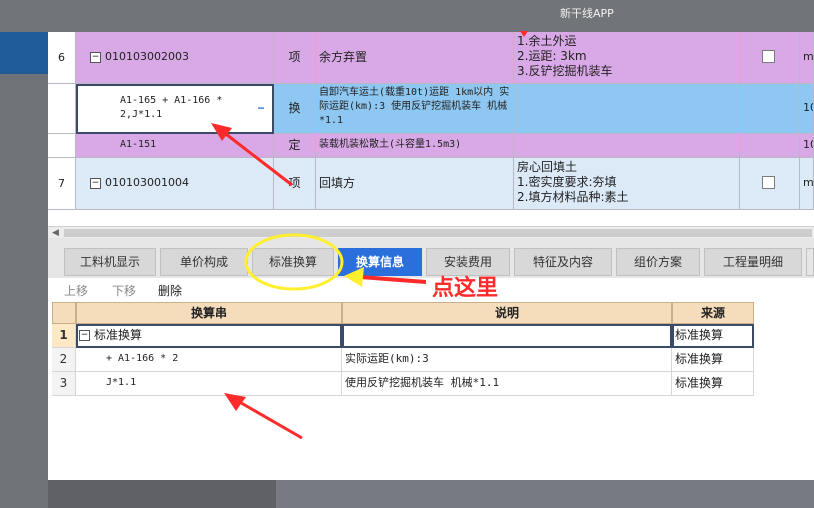 Image resolution: width=814 pixels, height=508 pixels. What do you see at coordinates (64, 384) in the screenshot?
I see `row-number: 3` at bounding box center [64, 384].